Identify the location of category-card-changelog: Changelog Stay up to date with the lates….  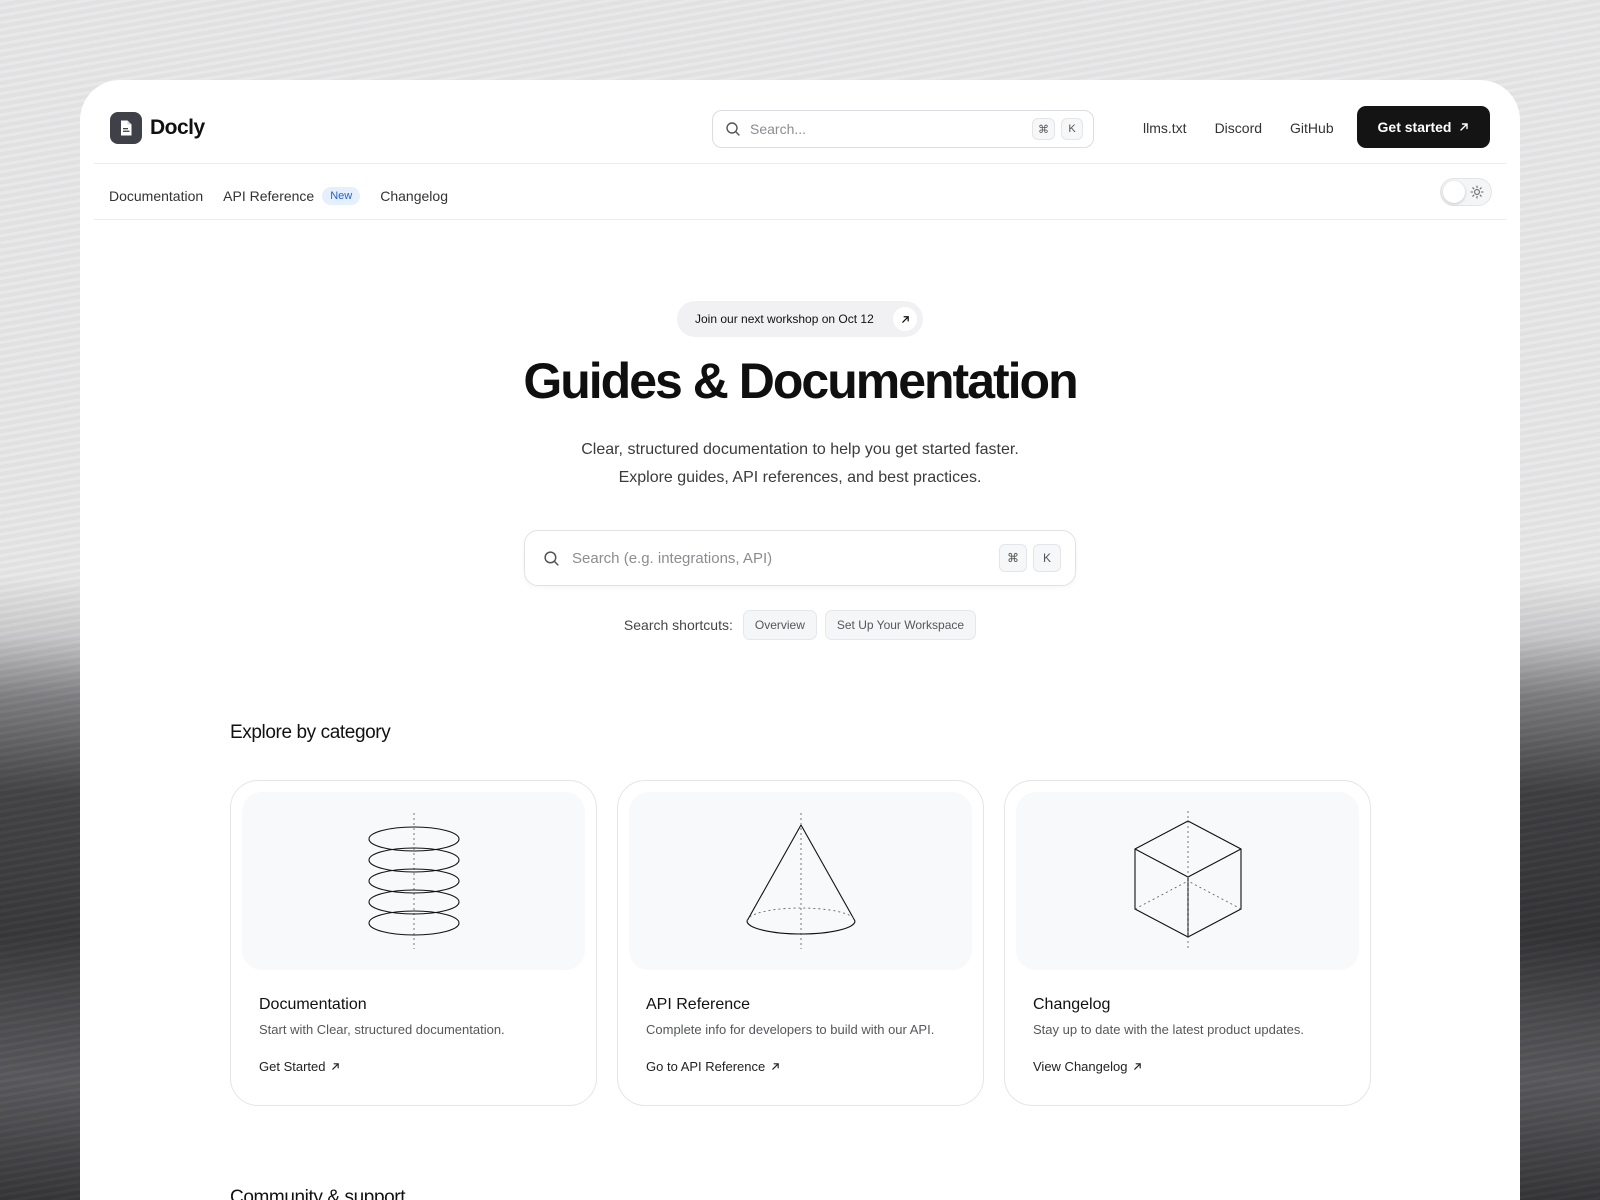
(1187, 943).